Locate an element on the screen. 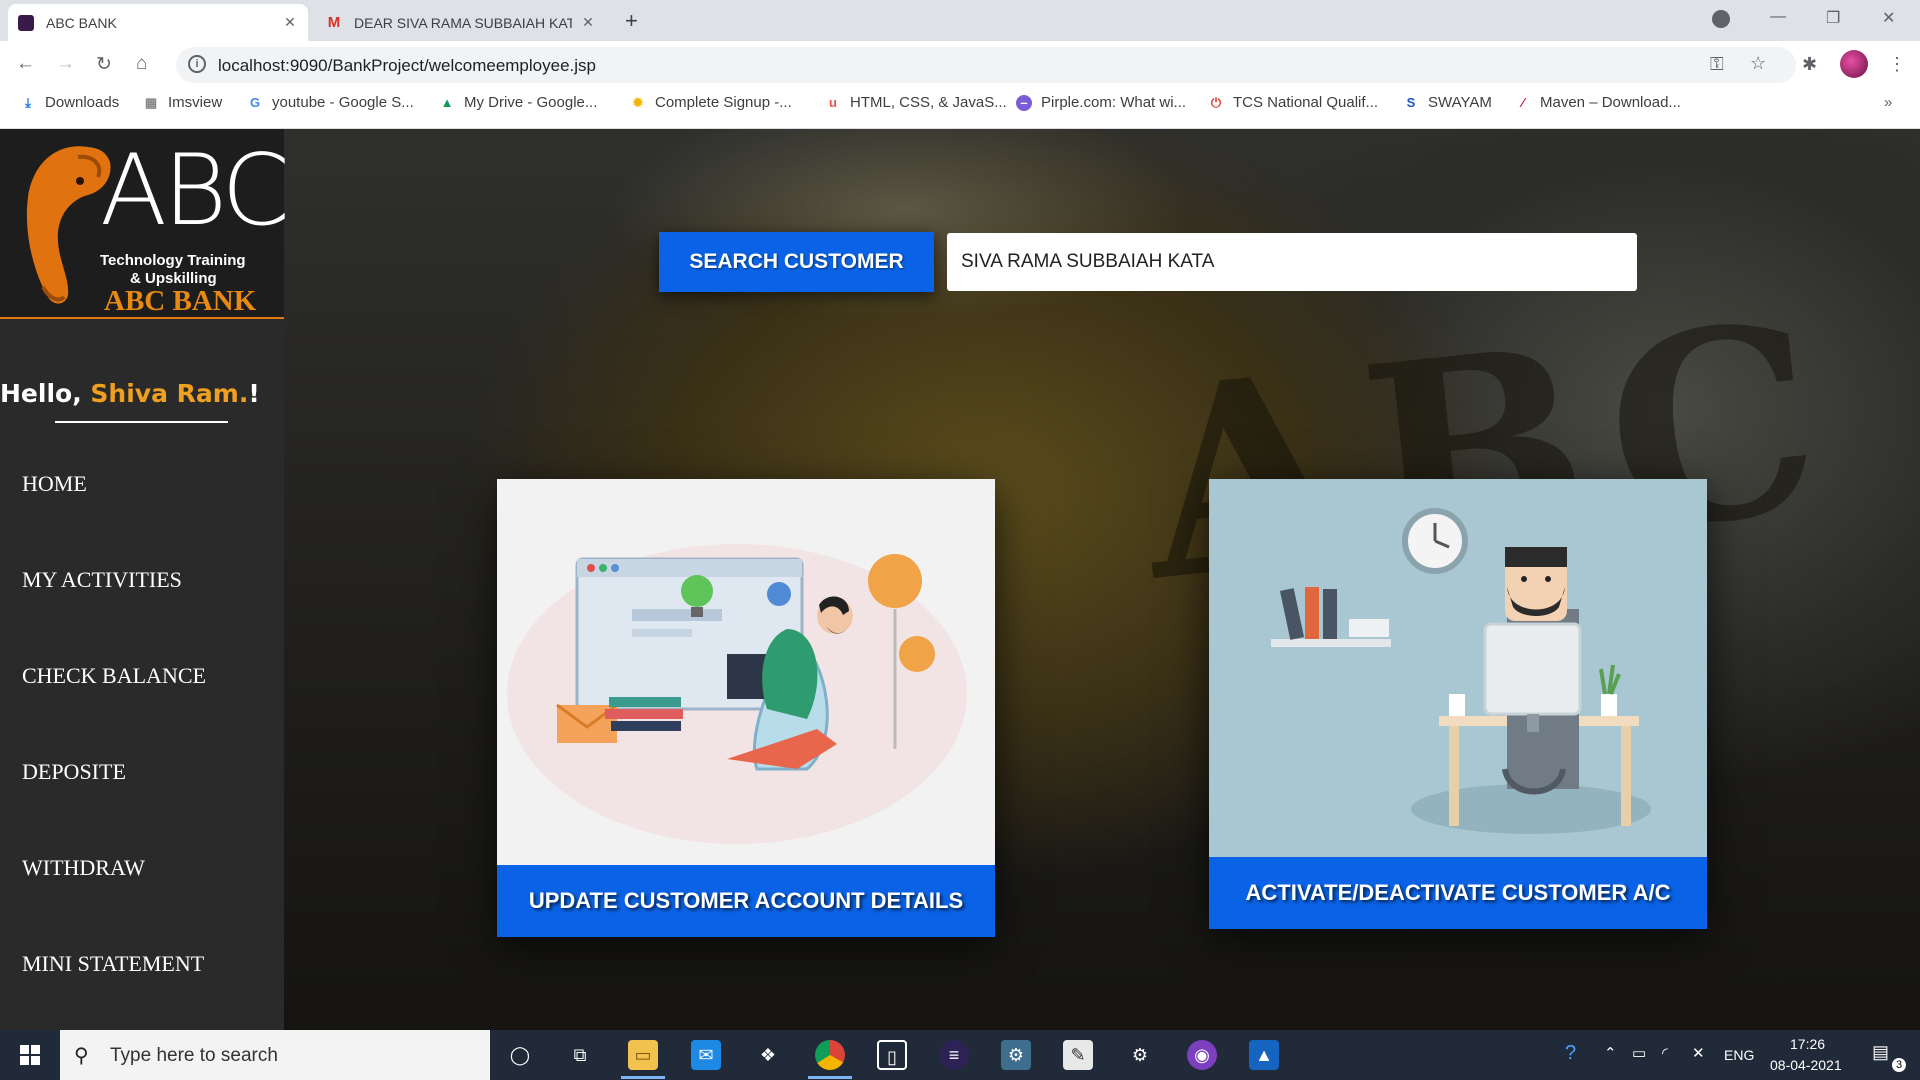  tab-title: ABC BANK is located at coordinates (81, 22).